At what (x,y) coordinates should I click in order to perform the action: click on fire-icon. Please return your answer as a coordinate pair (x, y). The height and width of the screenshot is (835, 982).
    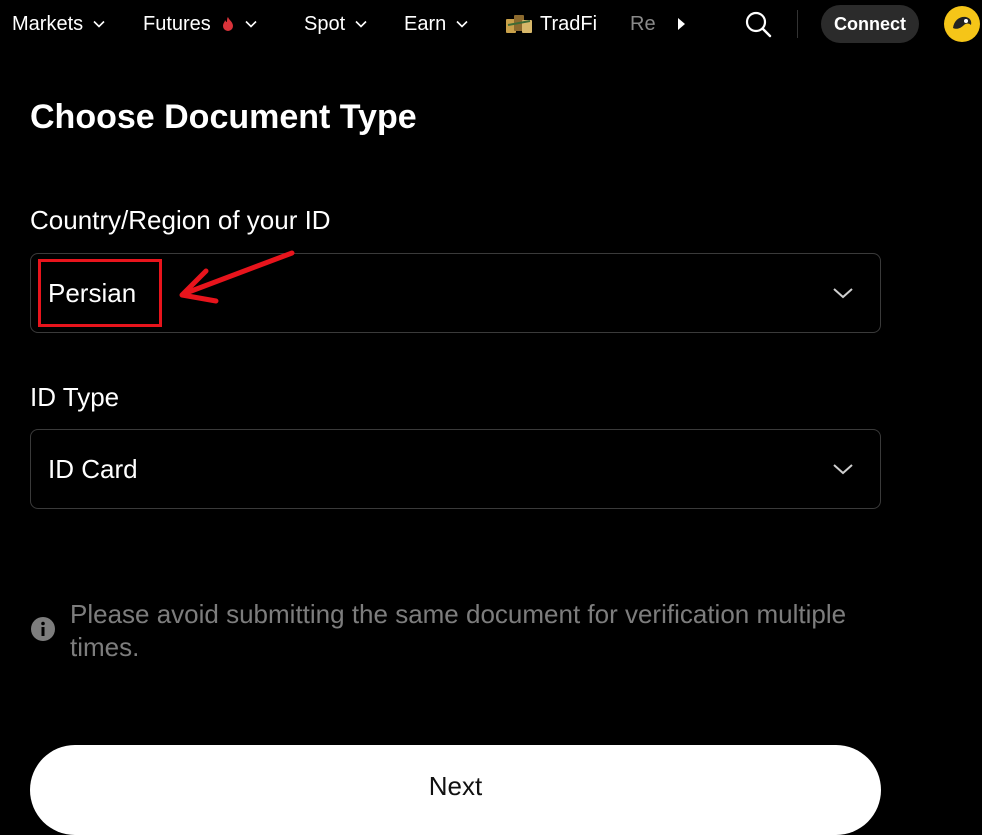
    Looking at the image, I should click on (227, 24).